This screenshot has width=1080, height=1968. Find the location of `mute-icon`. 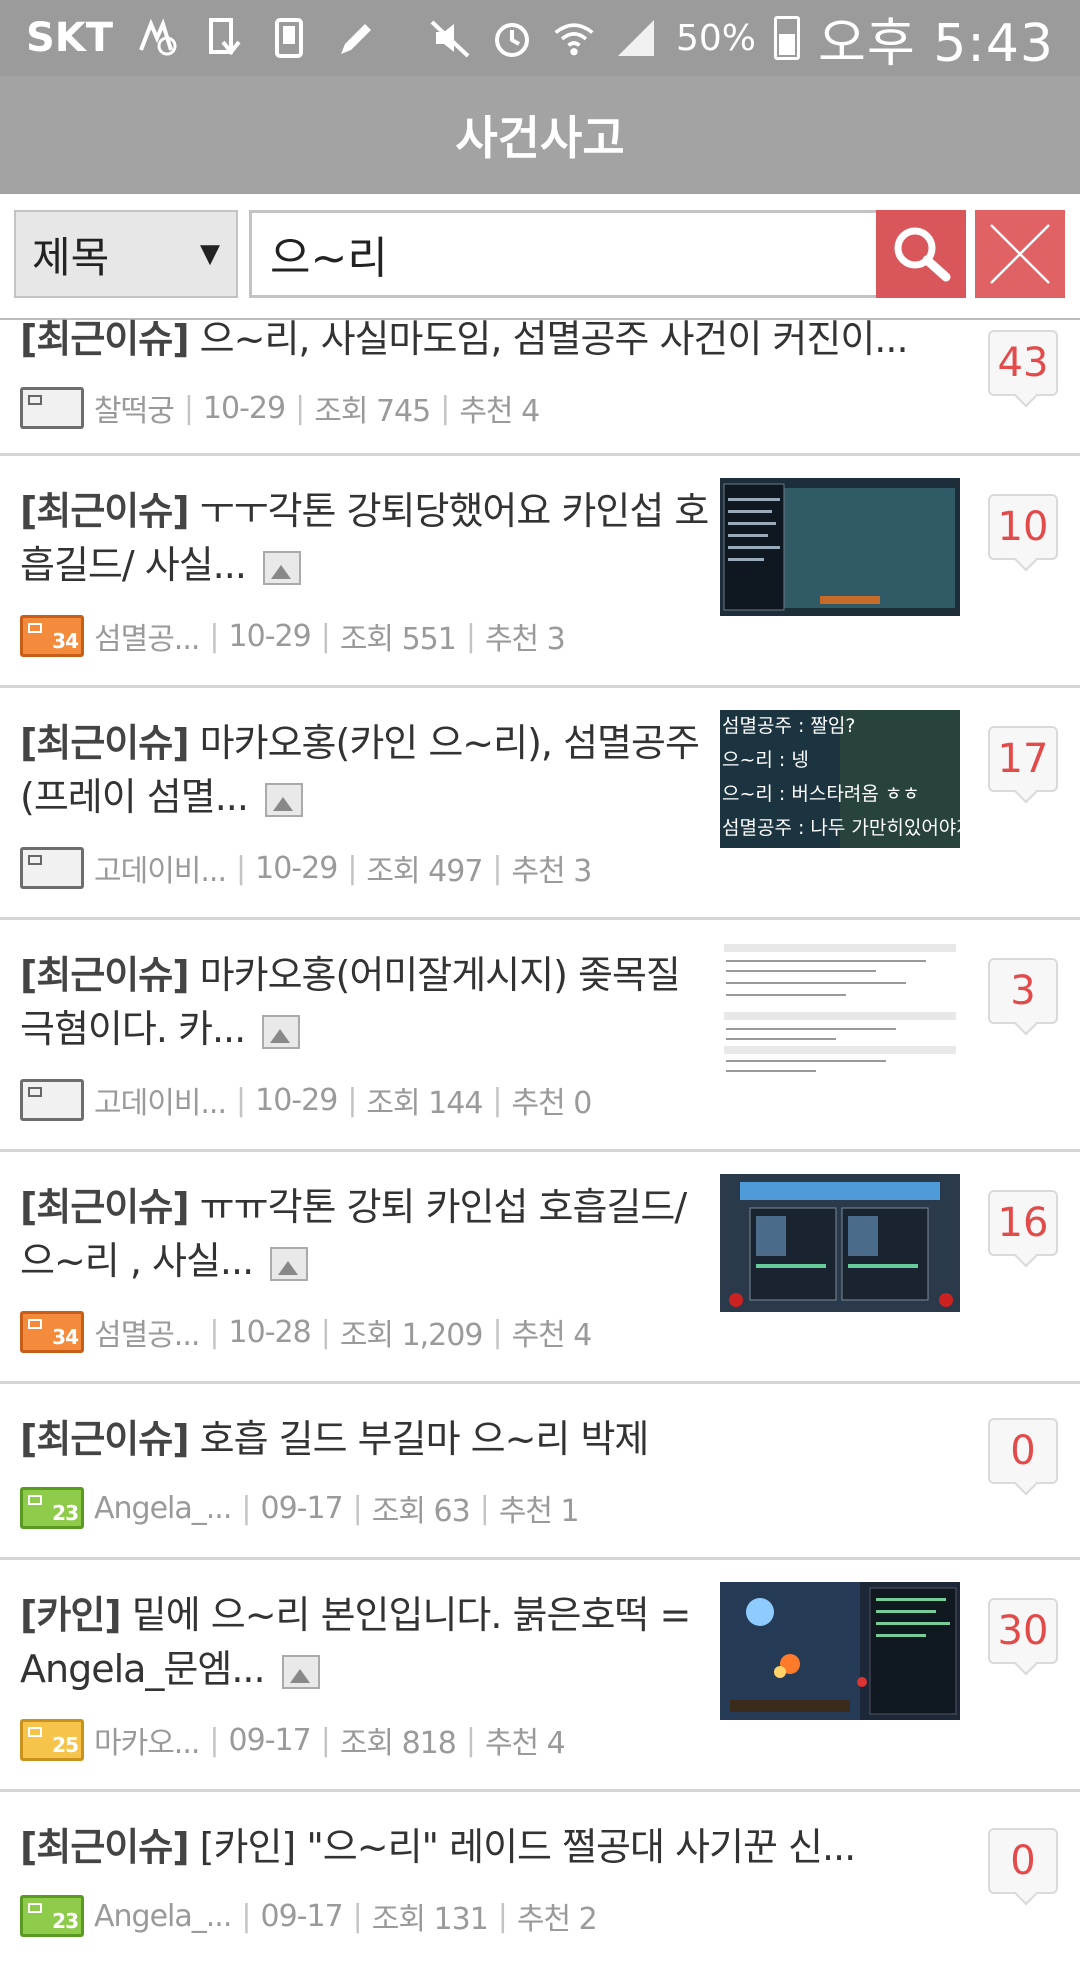

mute-icon is located at coordinates (450, 38).